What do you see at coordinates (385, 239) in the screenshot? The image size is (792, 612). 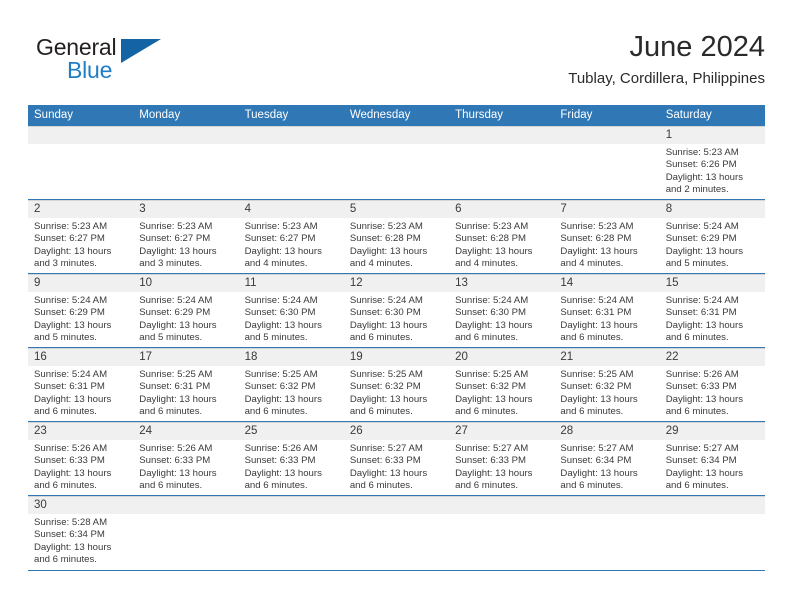 I see `sunset-text: Sunset: 6:28 PM` at bounding box center [385, 239].